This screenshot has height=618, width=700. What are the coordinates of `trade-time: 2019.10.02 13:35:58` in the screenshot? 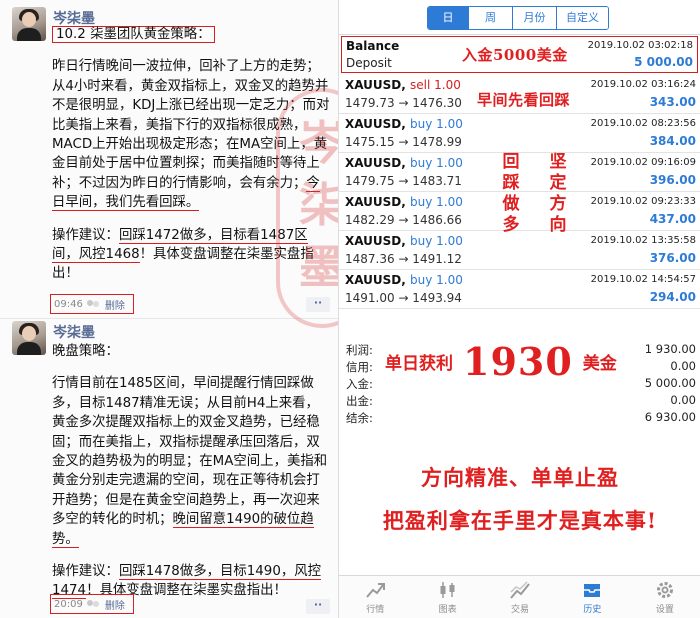 It's located at (643, 240).